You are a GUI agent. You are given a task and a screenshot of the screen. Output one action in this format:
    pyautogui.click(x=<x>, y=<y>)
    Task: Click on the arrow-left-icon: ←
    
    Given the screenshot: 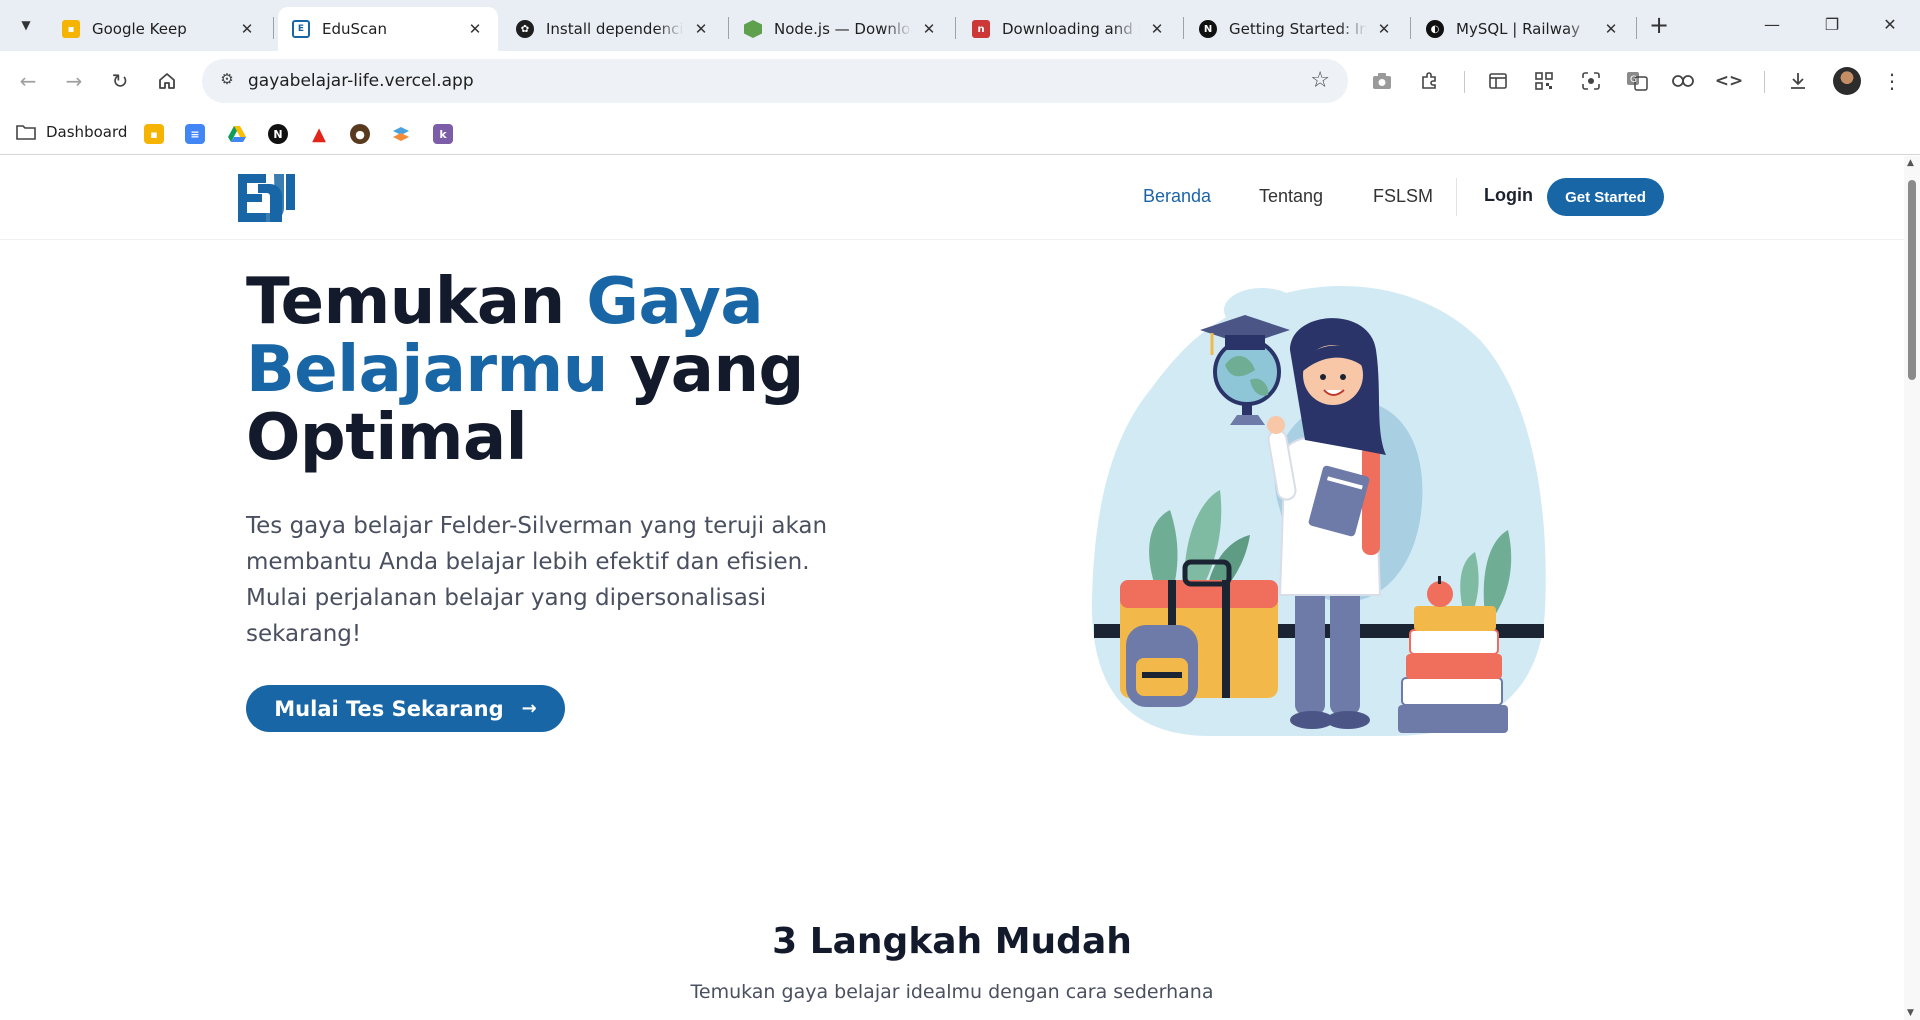 What is the action you would take?
    pyautogui.click(x=28, y=81)
    